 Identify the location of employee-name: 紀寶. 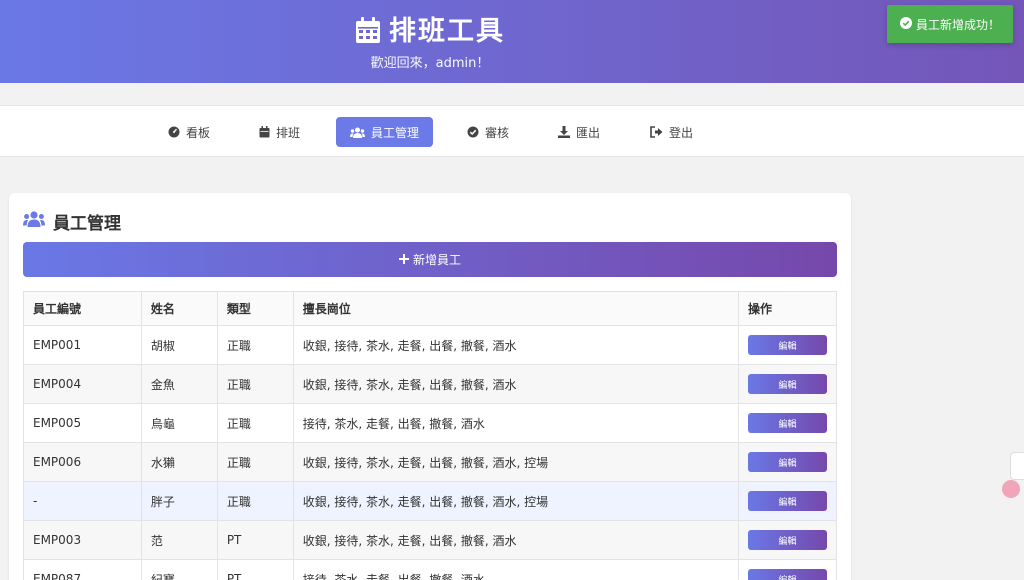
(179, 569).